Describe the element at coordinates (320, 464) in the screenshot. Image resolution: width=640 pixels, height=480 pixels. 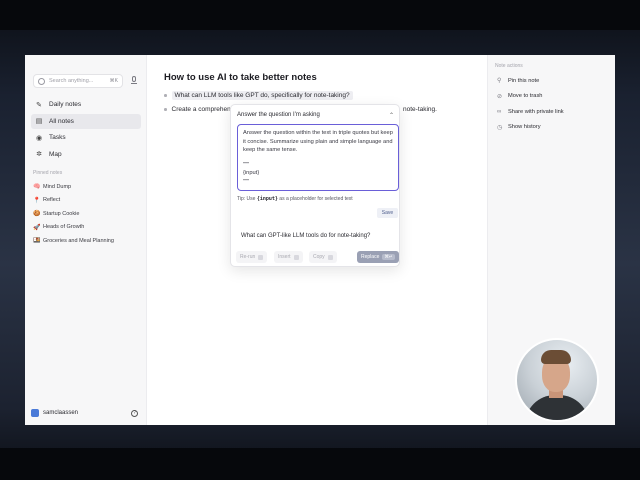
I see `letterbox-bottom` at that location.